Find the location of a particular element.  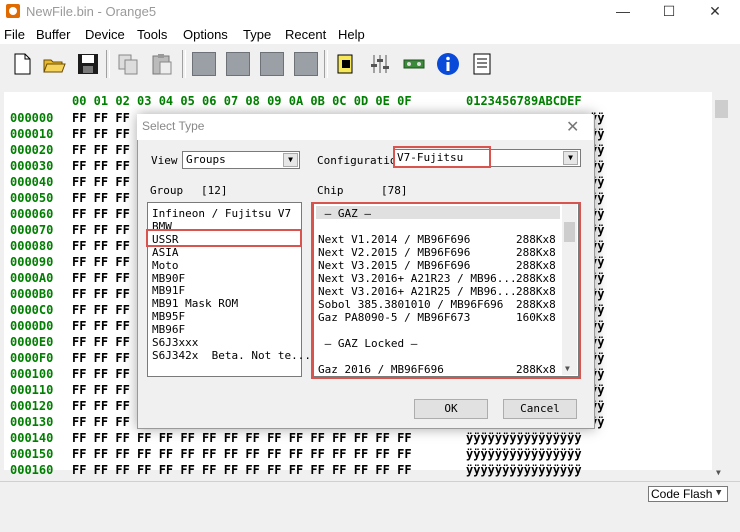

ok-button: OK is located at coordinates (451, 409).